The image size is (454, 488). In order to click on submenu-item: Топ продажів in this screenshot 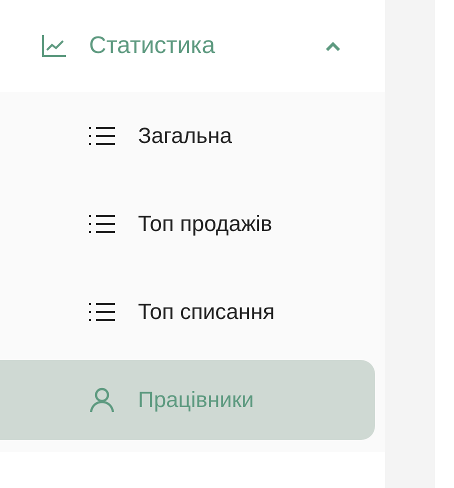, I will do `click(187, 224)`.